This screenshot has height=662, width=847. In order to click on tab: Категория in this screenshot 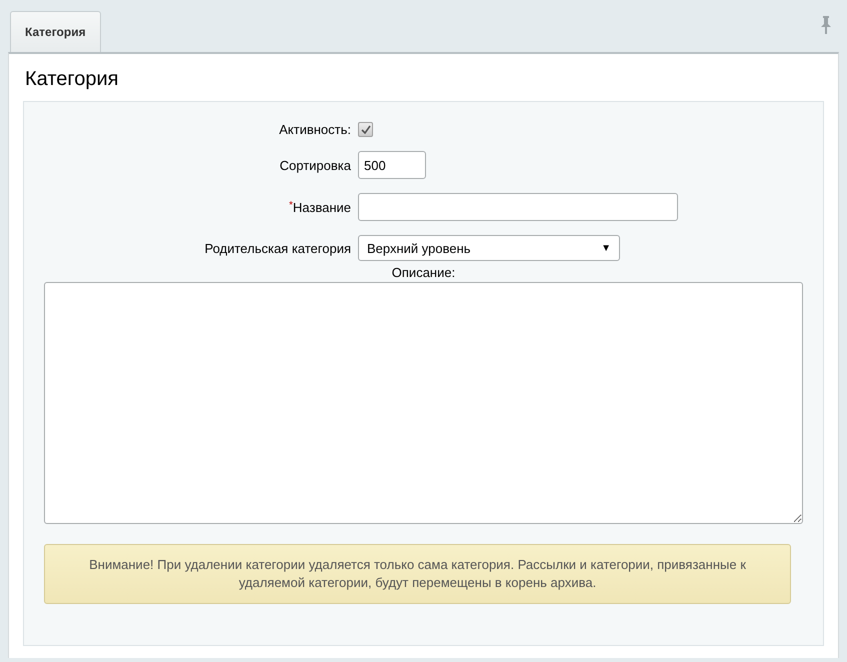, I will do `click(55, 31)`.